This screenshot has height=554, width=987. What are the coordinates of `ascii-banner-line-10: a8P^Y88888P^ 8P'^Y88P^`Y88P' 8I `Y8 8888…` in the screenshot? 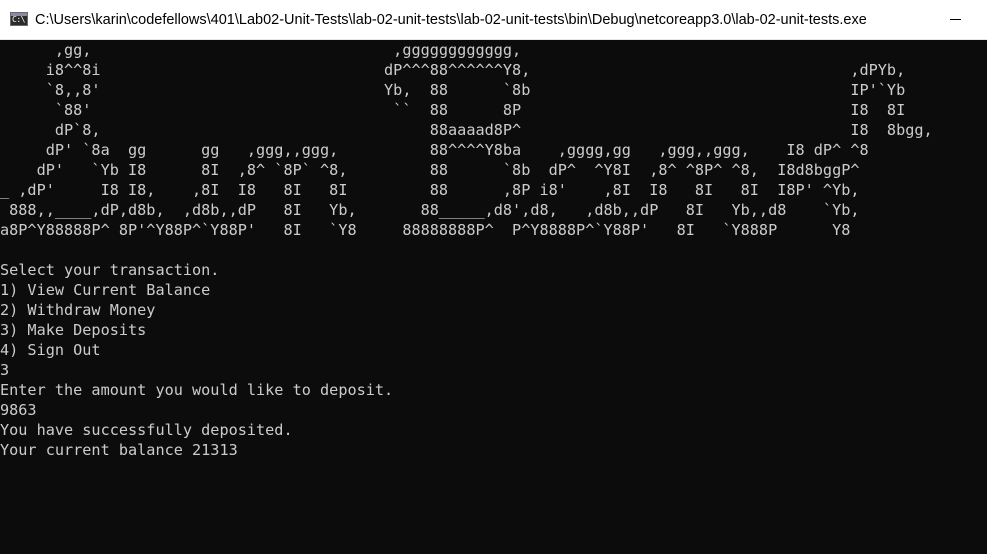 It's located at (425, 230).